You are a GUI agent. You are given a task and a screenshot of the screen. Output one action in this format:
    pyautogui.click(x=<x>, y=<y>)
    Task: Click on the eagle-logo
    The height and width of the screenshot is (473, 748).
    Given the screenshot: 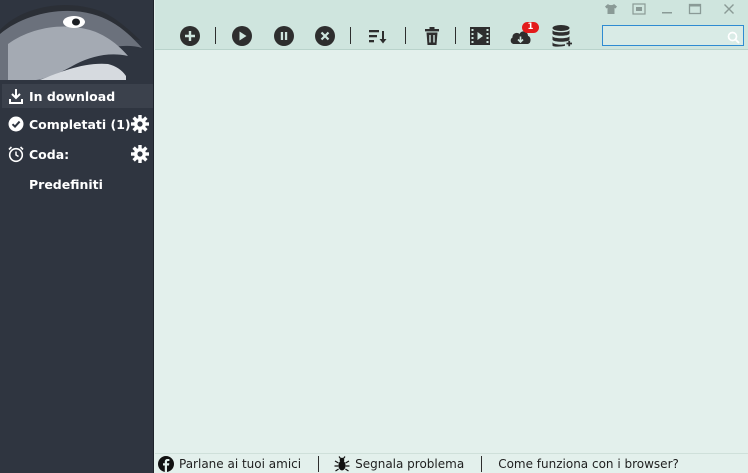 What is the action you would take?
    pyautogui.click(x=77, y=40)
    